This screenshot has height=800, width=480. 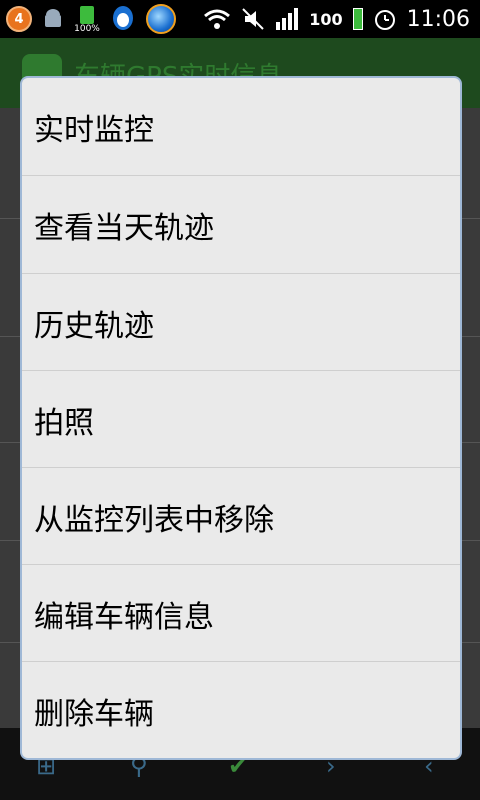 I want to click on menu-item-label: 实时监控, so click(x=94, y=130).